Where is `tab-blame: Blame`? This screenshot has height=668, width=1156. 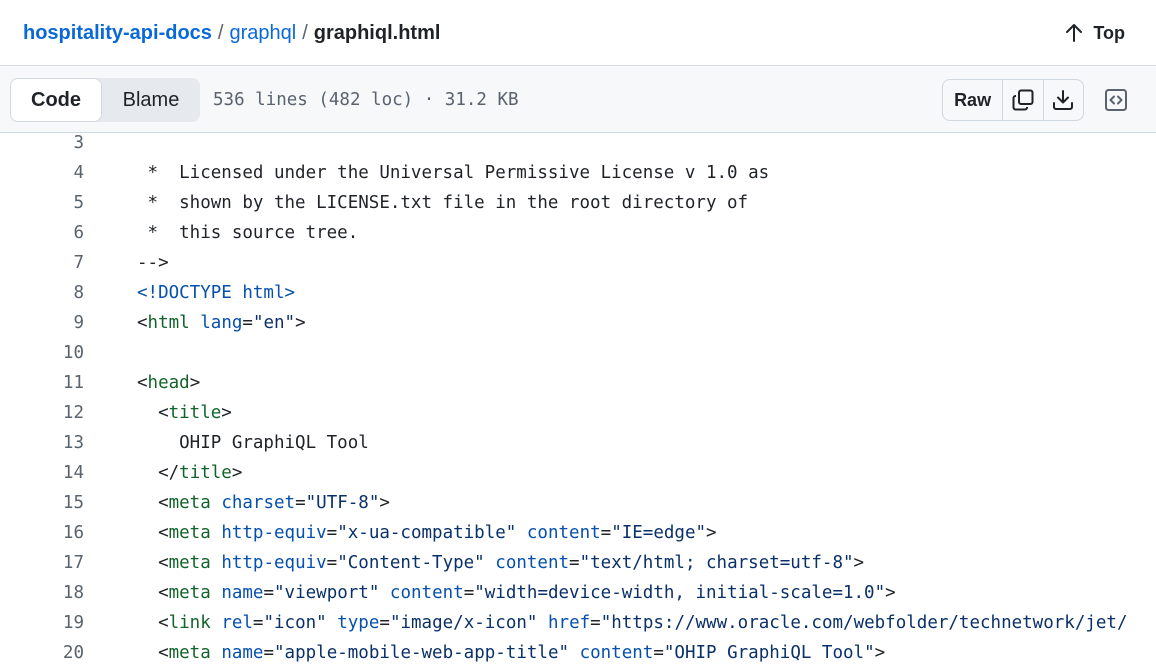
tab-blame: Blame is located at coordinates (151, 100).